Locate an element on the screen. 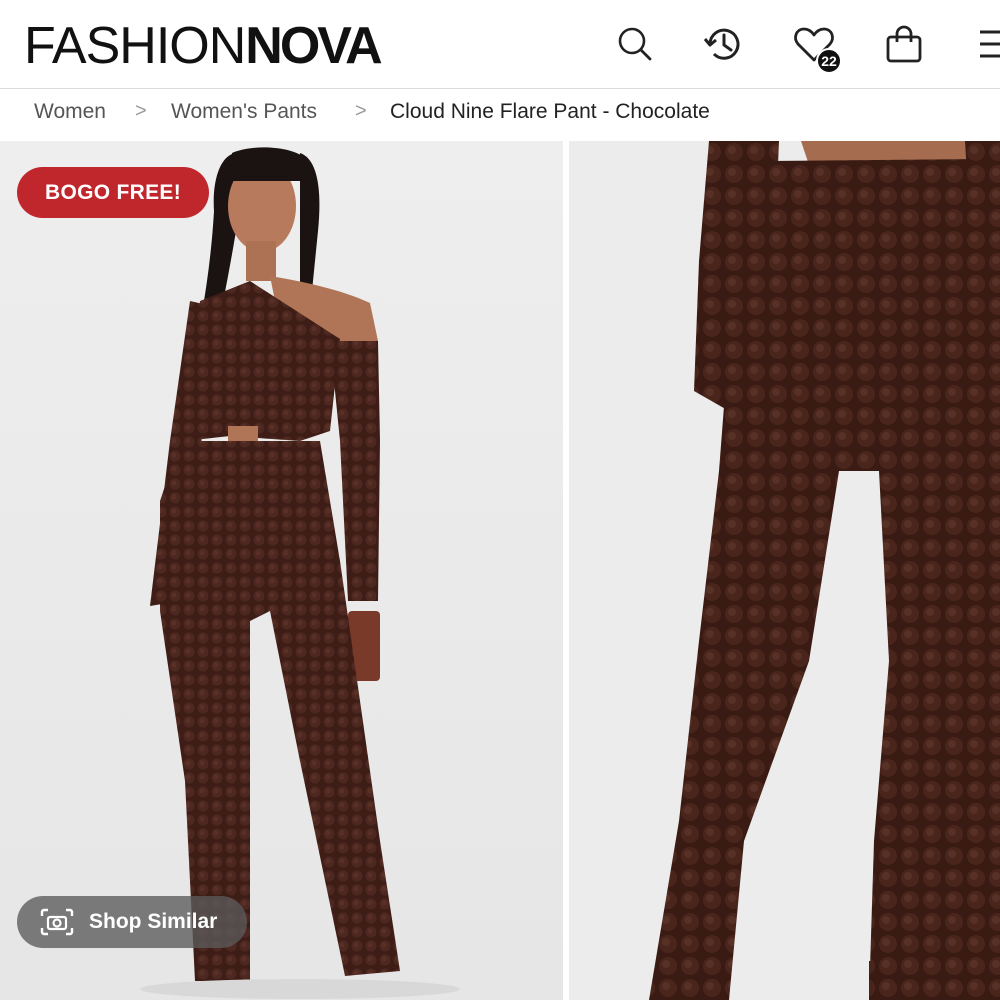 This screenshot has width=1000, height=1000. wishlist-count-badge: 22 is located at coordinates (829, 61).